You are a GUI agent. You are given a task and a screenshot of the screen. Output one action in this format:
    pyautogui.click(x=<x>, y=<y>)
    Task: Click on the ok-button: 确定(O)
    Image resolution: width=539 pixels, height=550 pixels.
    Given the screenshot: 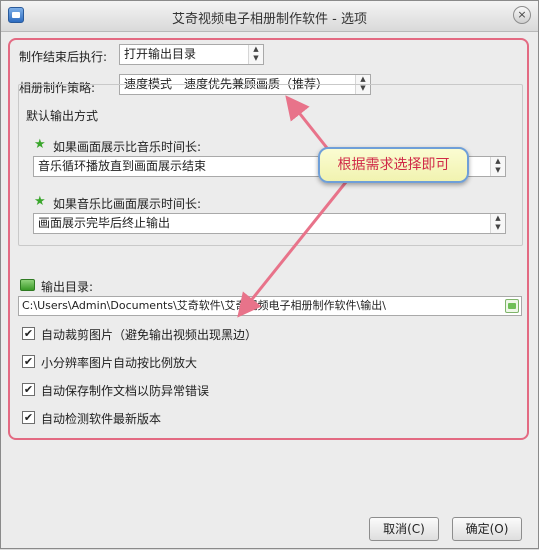 What is the action you would take?
    pyautogui.click(x=487, y=529)
    